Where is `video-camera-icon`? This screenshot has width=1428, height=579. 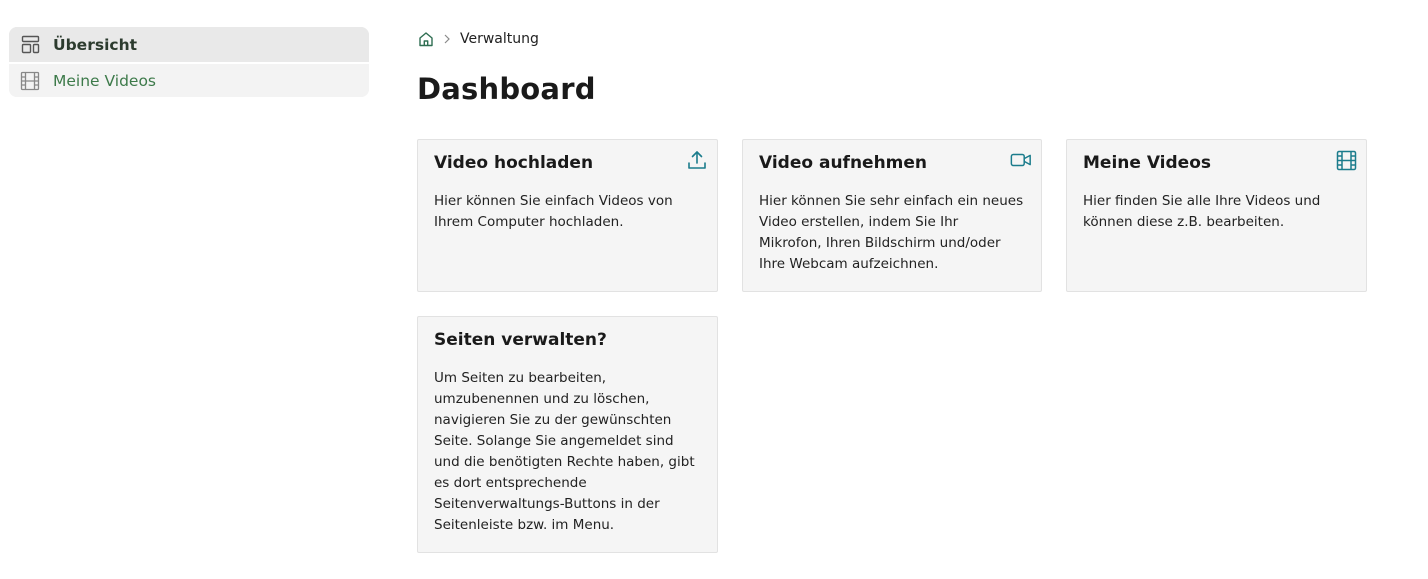 video-camera-icon is located at coordinates (1021, 160).